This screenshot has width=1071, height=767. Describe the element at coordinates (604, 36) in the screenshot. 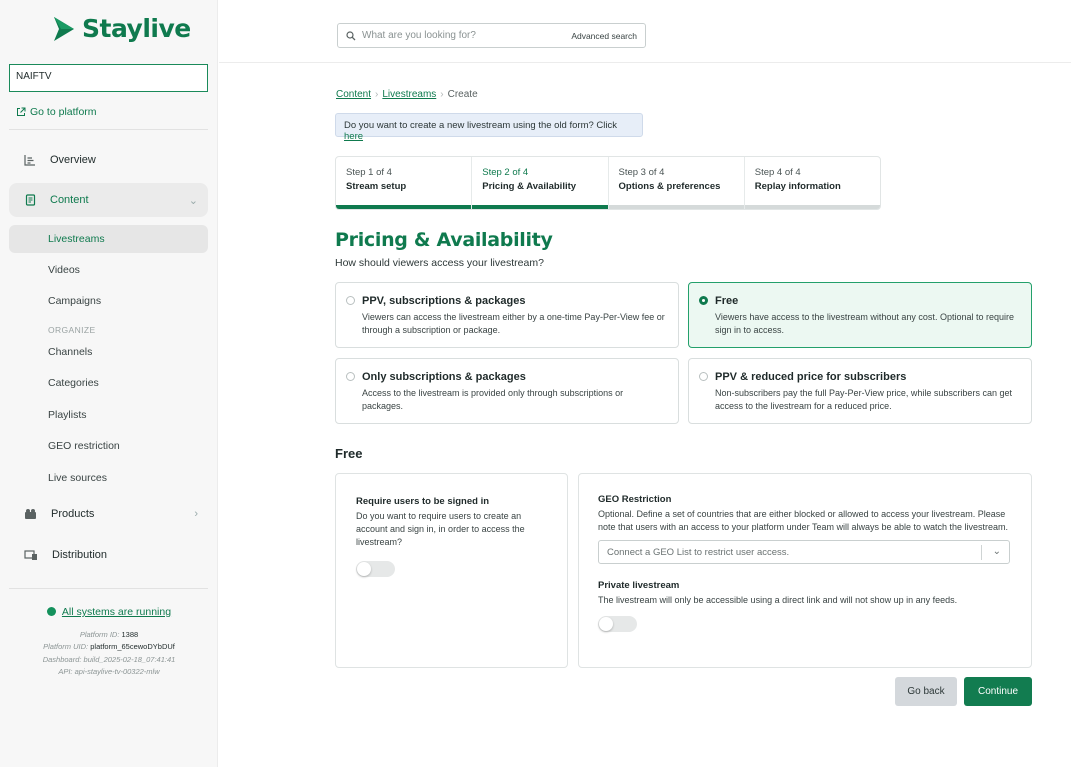

I see `advanced-search-link: Advanced search` at that location.